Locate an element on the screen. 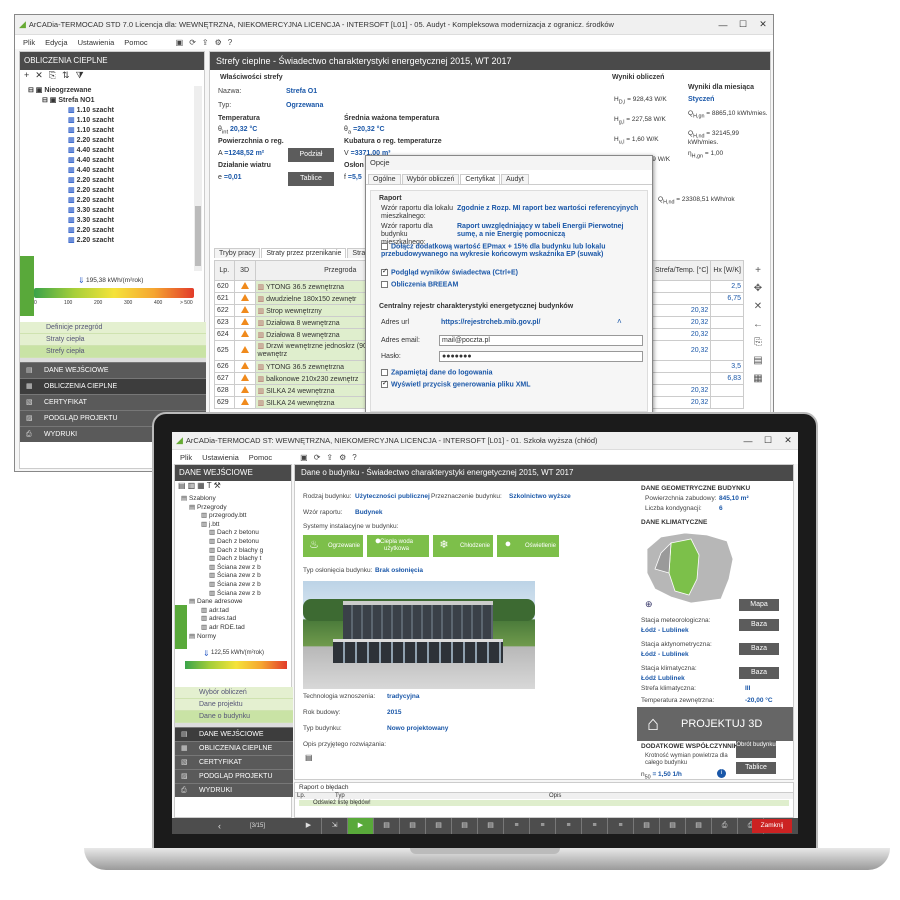 The width and height of the screenshot is (900, 900). menu-strefy-ciepla: Strefy ciepła is located at coordinates (113, 352).